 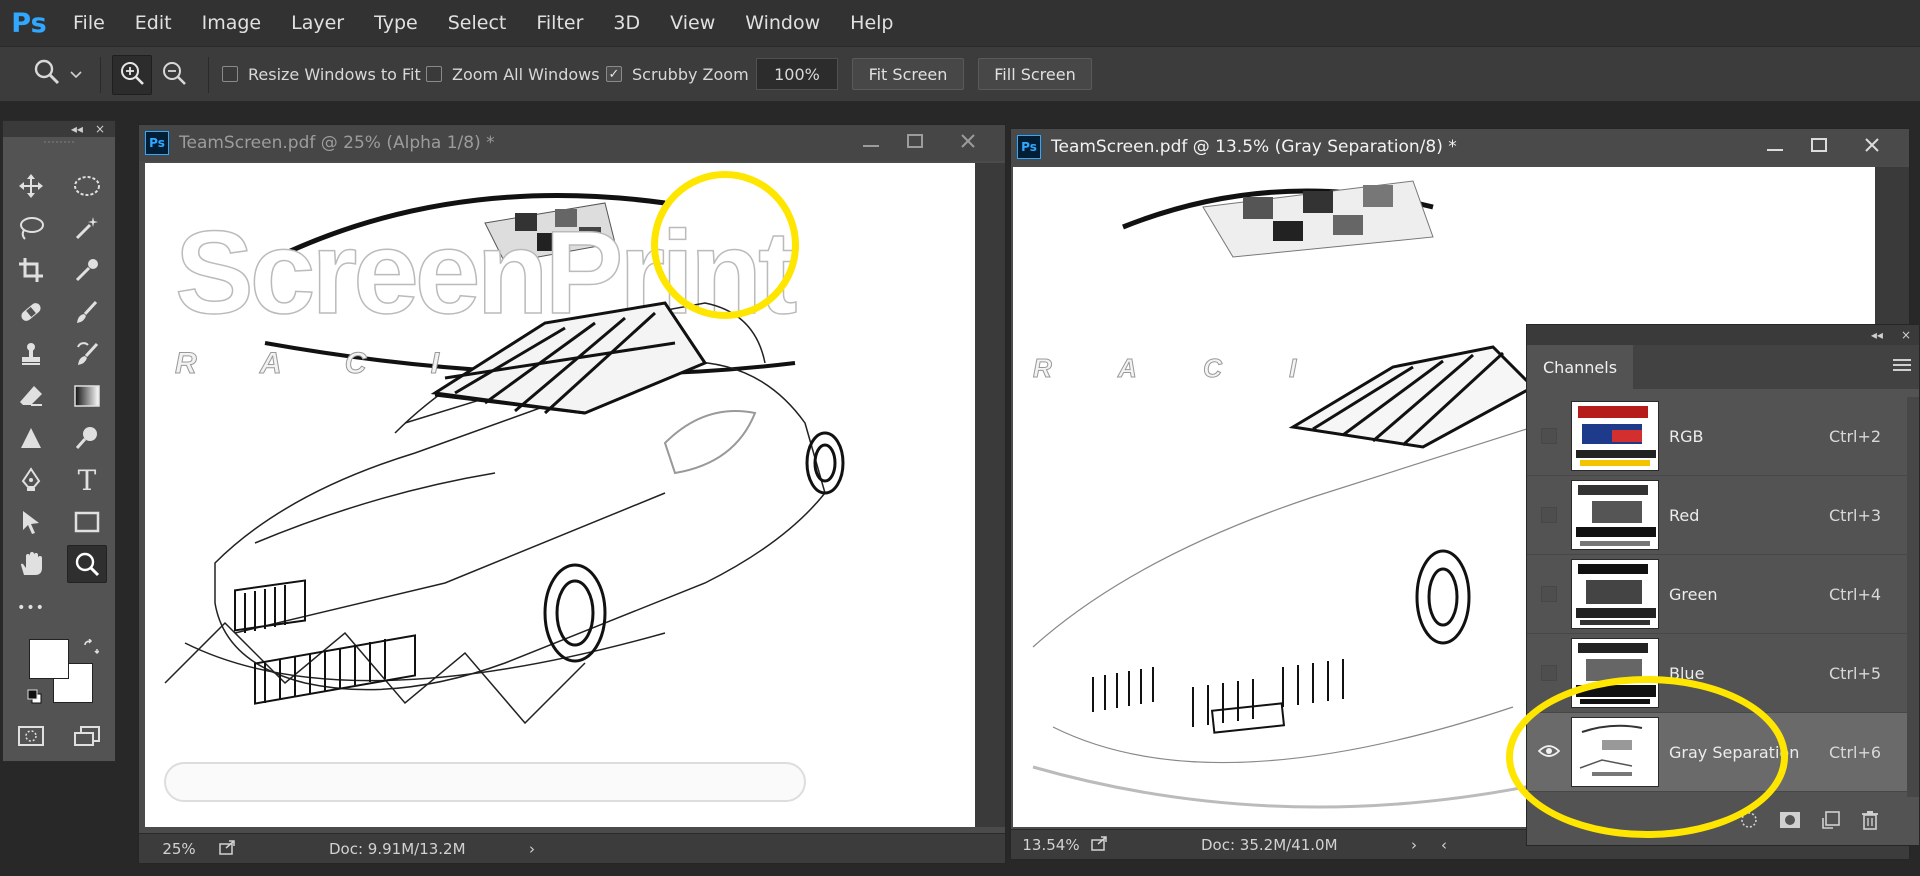 I want to click on document-title: TeamScreen.pdf @ 25% (Alpha 1/8) *, so click(x=337, y=143).